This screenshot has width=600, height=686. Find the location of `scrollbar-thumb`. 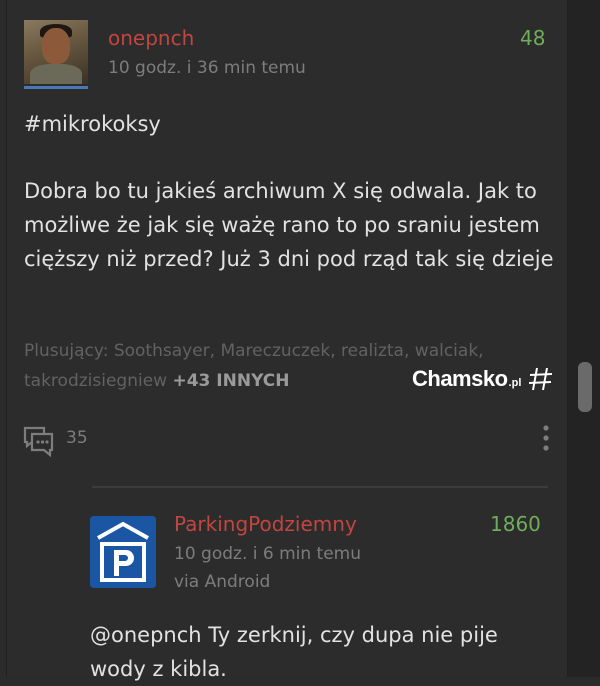

scrollbar-thumb is located at coordinates (585, 387).